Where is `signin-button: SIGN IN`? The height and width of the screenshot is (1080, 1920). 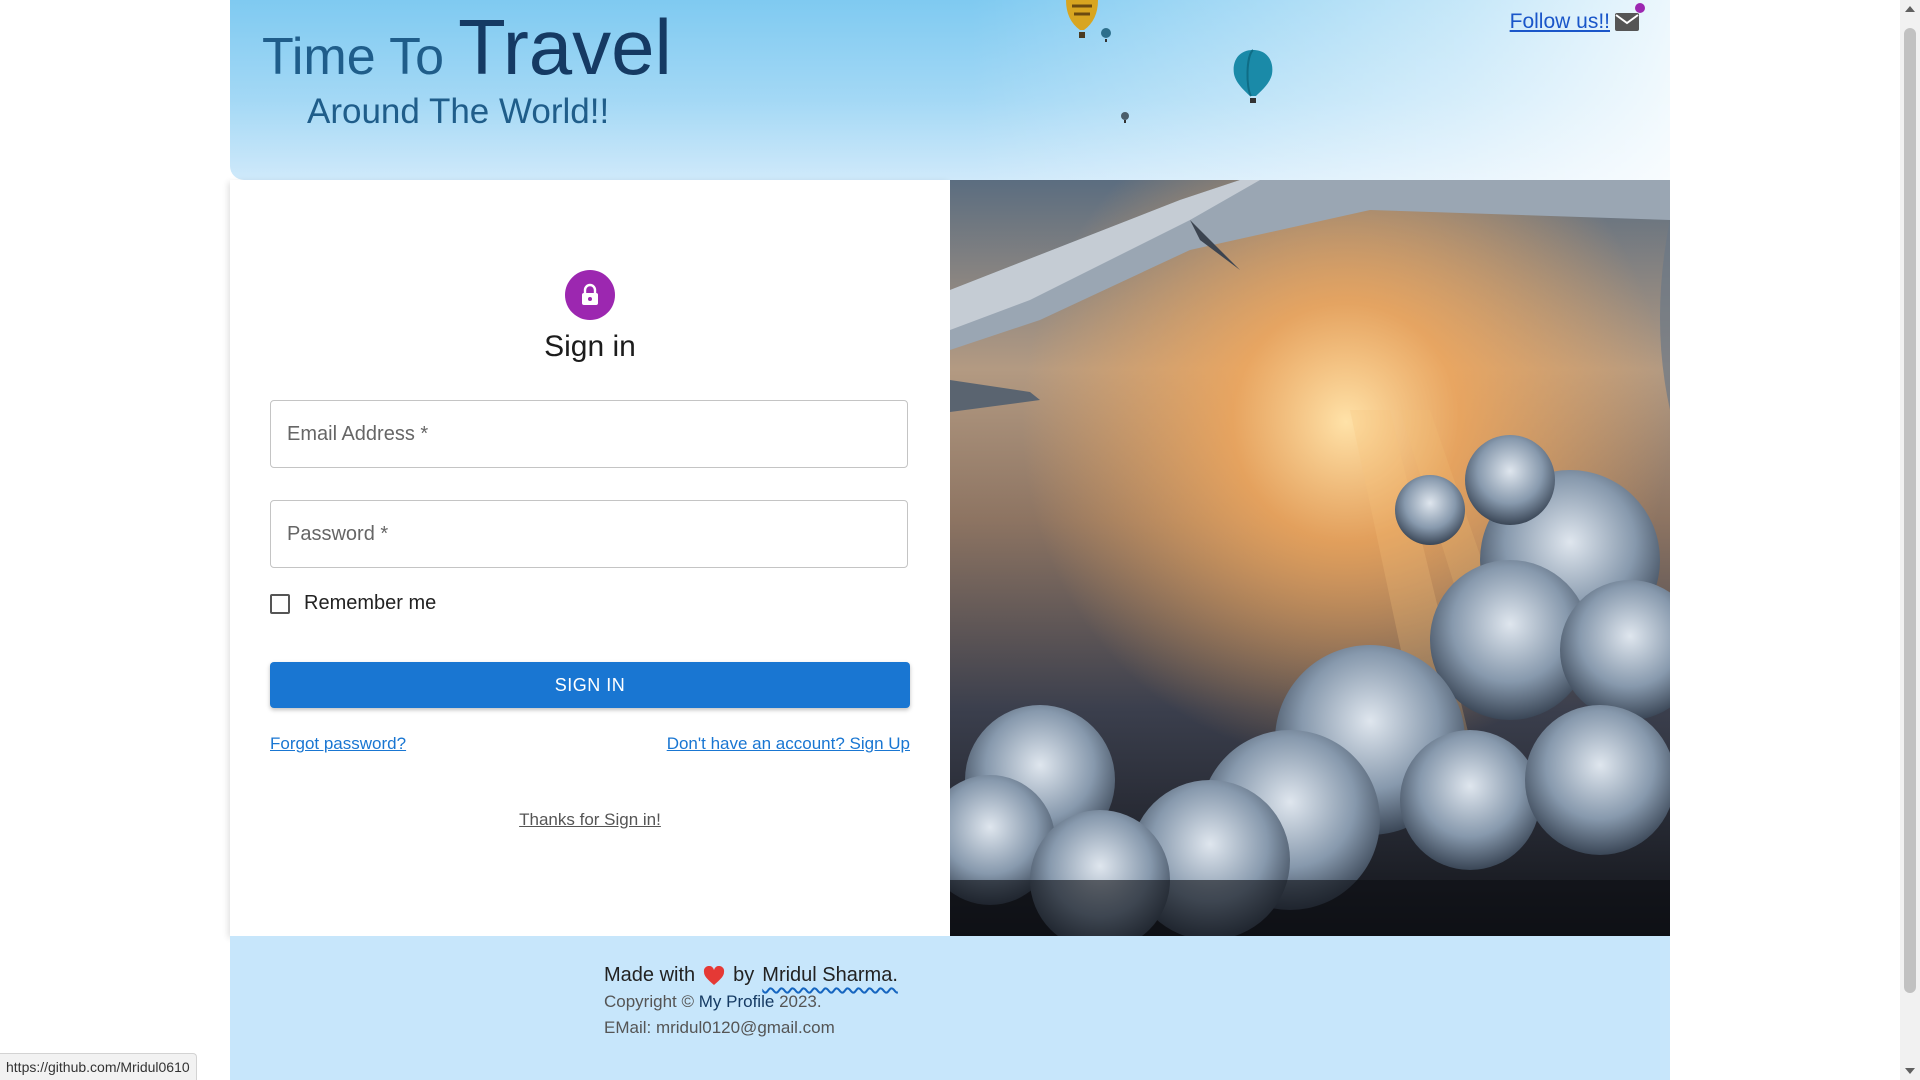 signin-button: SIGN IN is located at coordinates (590, 685).